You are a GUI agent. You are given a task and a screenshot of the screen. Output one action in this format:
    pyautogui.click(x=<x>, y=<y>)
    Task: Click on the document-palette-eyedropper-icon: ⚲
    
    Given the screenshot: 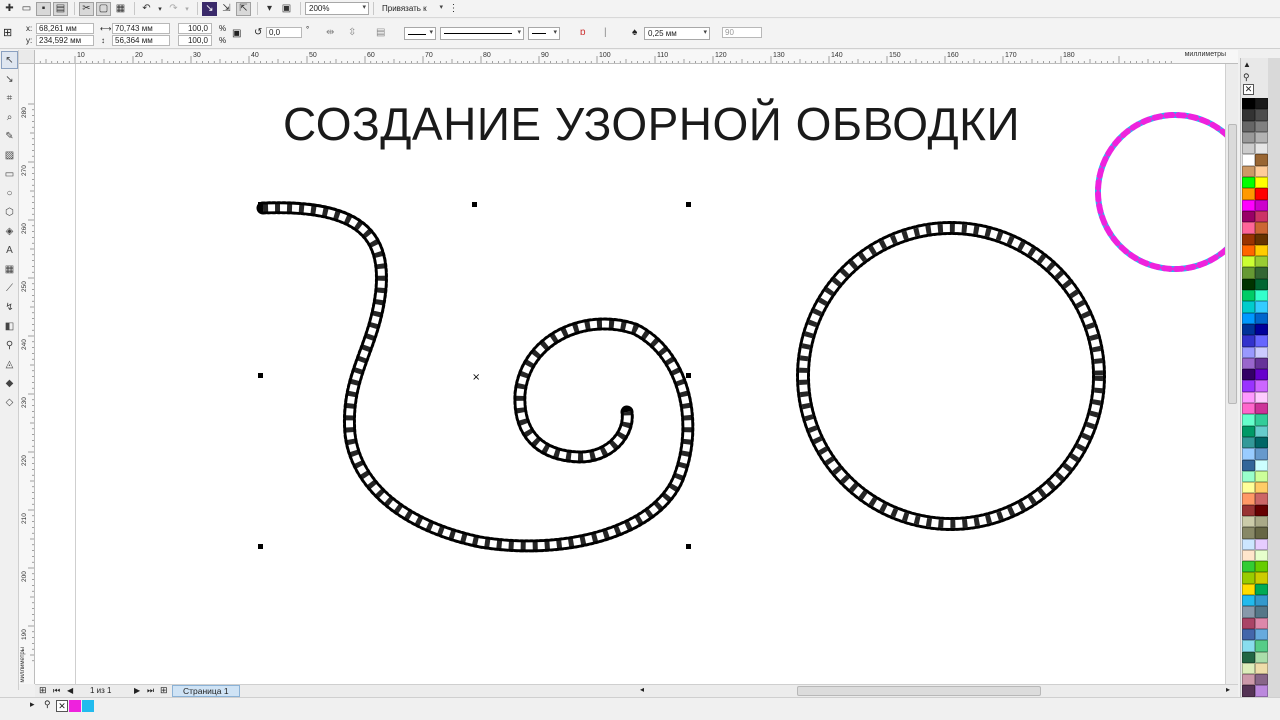 What is the action you would take?
    pyautogui.click(x=47, y=704)
    